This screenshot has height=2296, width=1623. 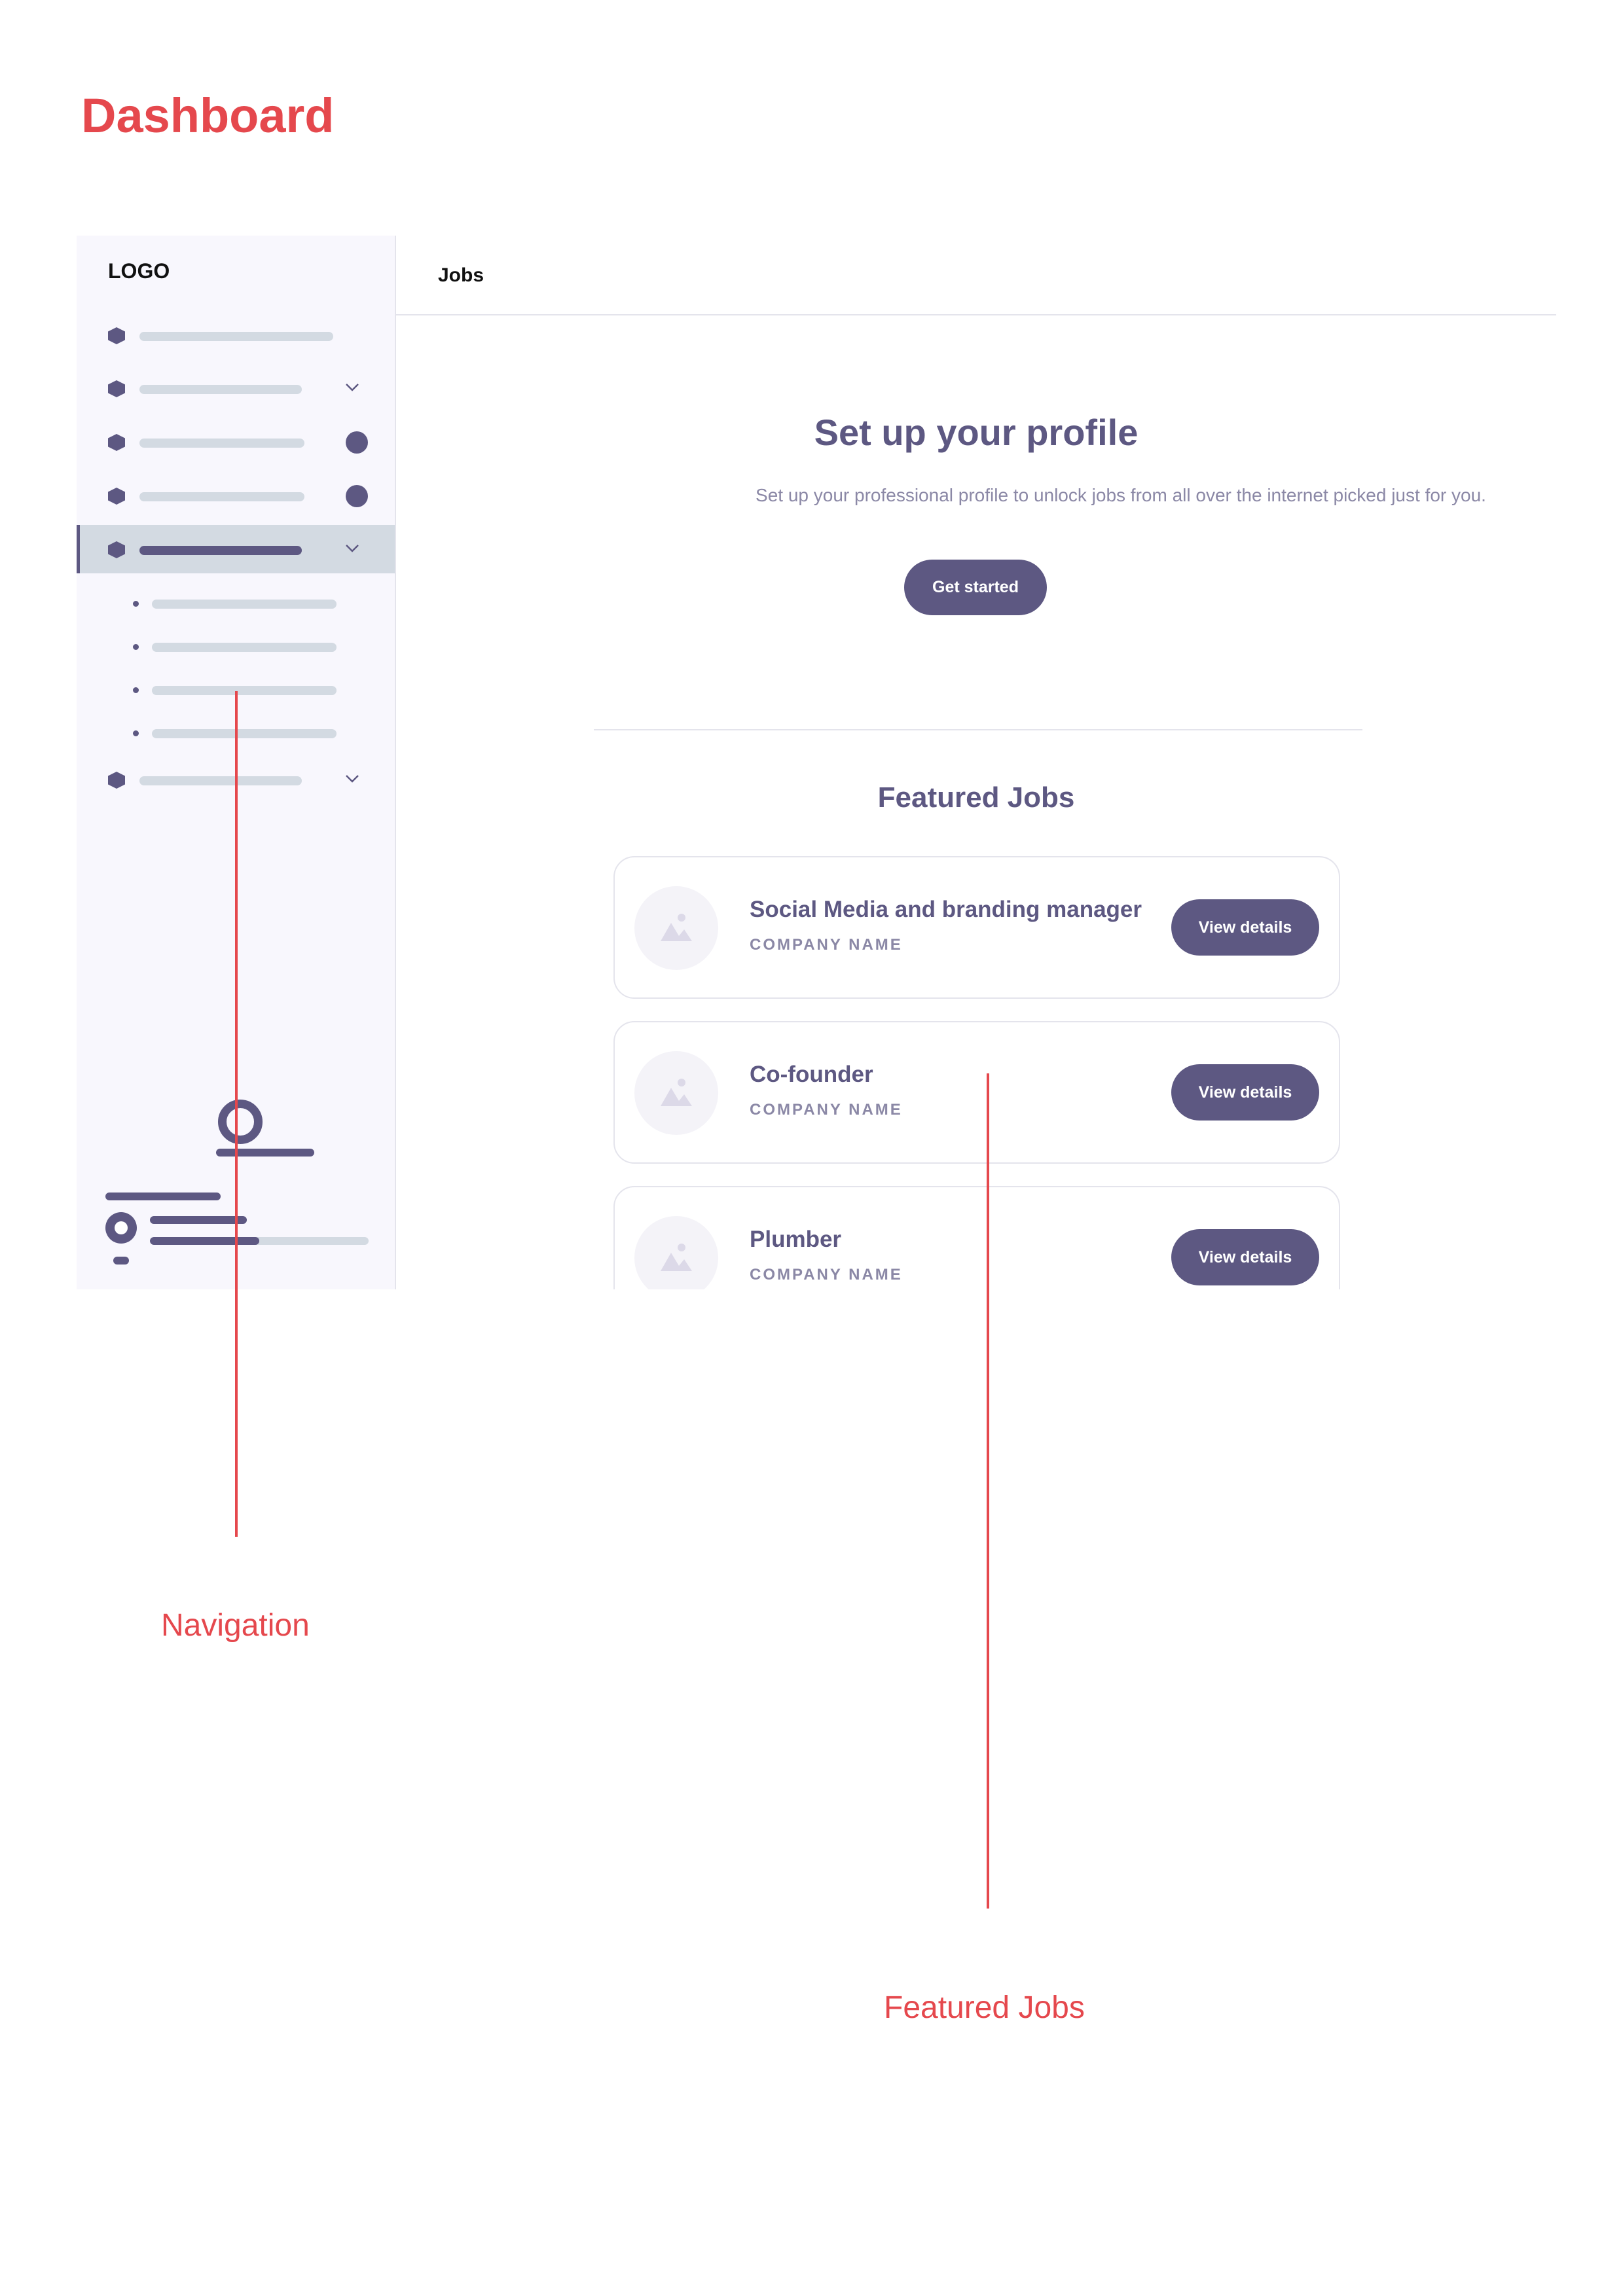 I want to click on active-indicator, so click(x=78, y=549).